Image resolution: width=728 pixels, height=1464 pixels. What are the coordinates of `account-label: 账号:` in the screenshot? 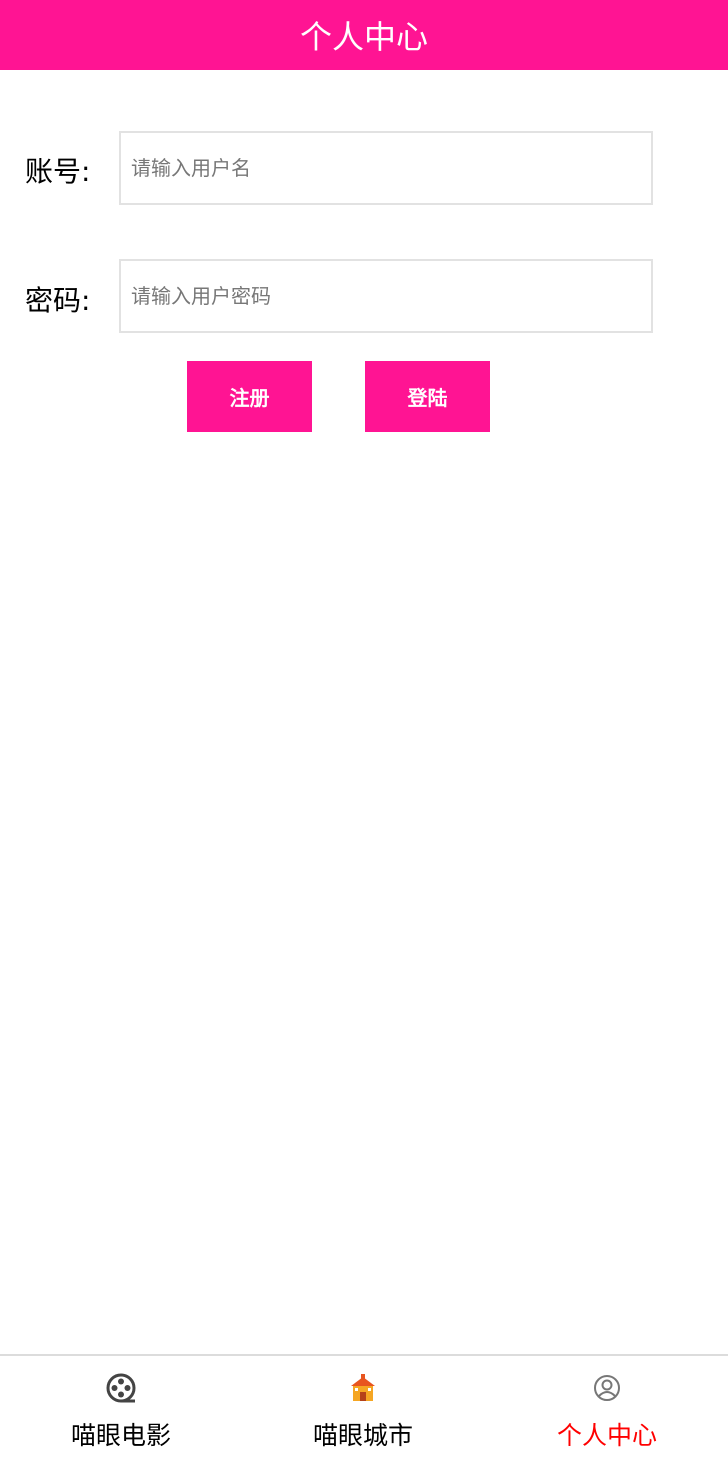 It's located at (58, 171).